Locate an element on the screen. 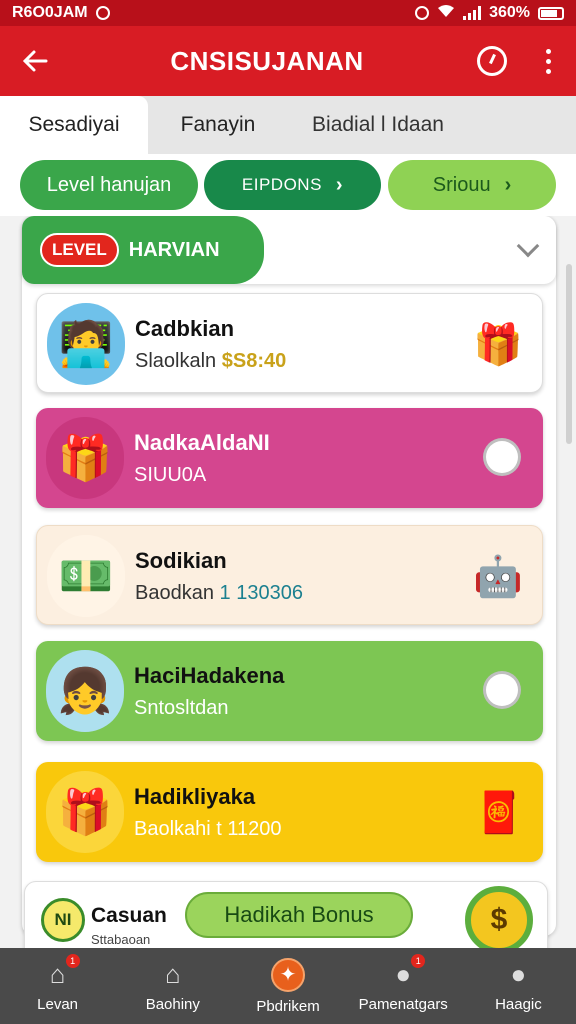 The width and height of the screenshot is (576, 1024). mascot-icon: 🧧 is located at coordinates (499, 812).